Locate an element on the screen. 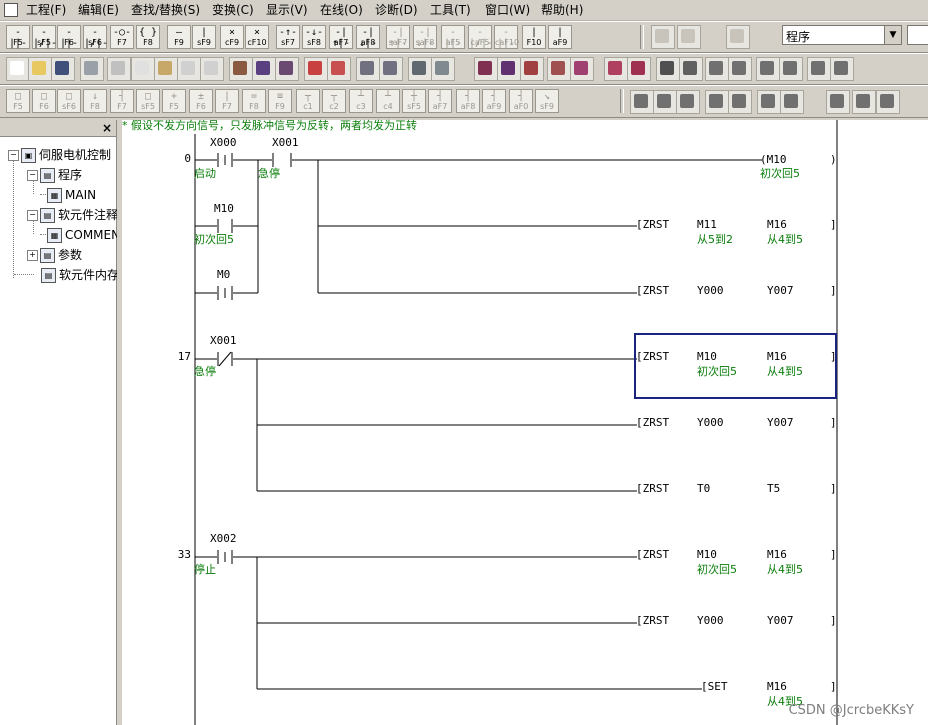  menu-window: 窗口(W) is located at coordinates (507, 10).